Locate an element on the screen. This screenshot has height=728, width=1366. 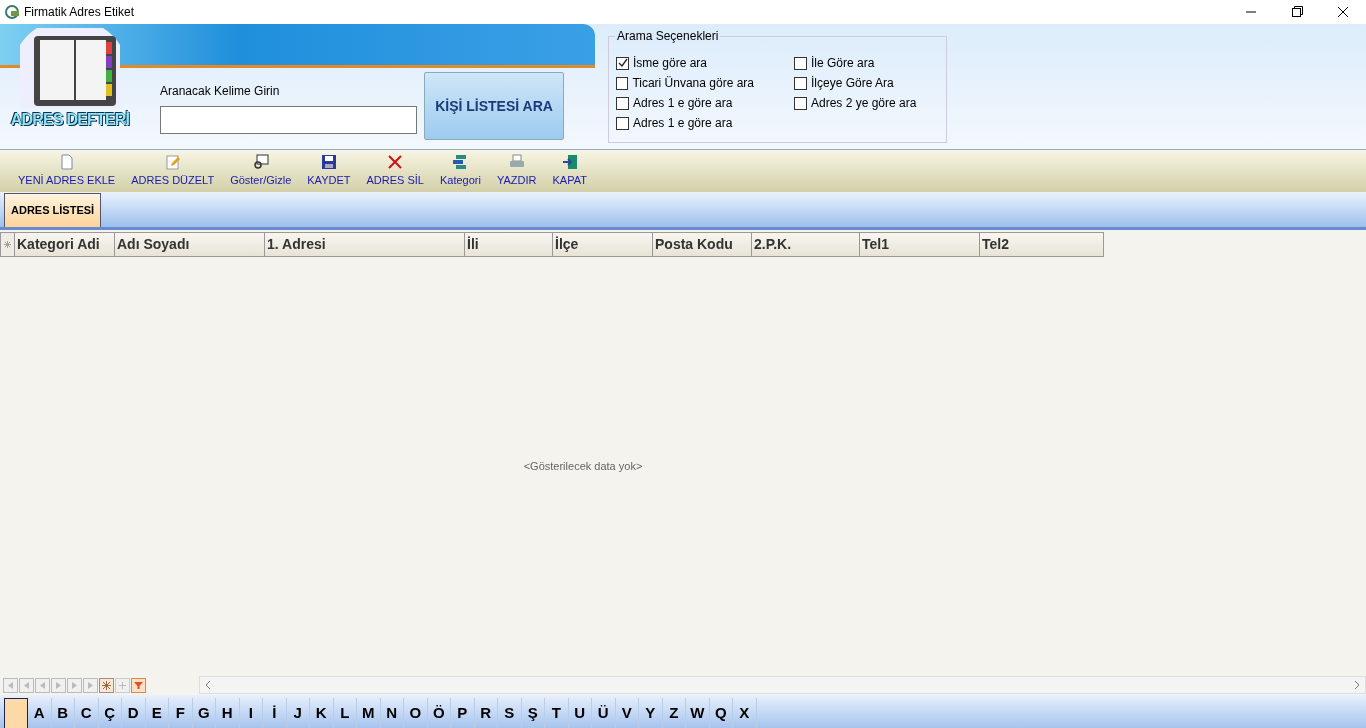
letter-tab: D is located at coordinates (134, 713).